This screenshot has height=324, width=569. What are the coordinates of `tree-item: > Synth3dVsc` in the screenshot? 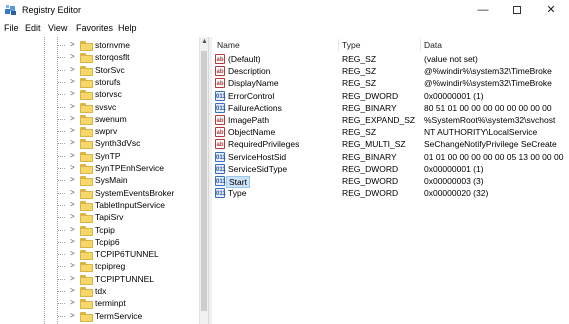 It's located at (100, 143).